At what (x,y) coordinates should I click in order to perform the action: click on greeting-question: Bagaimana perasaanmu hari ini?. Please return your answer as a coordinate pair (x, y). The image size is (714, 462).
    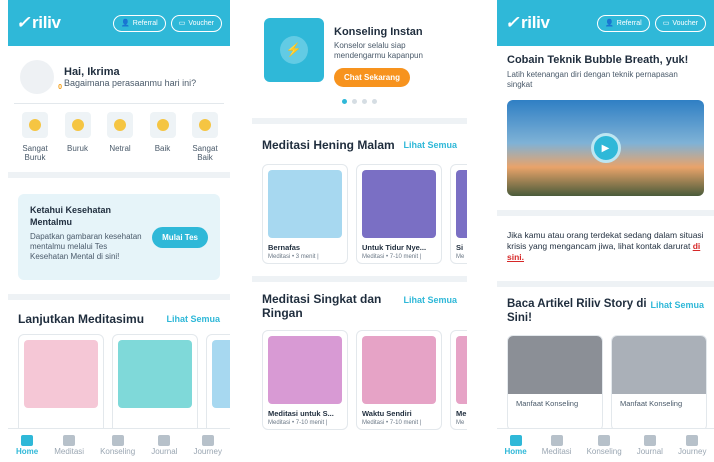
    Looking at the image, I should click on (130, 82).